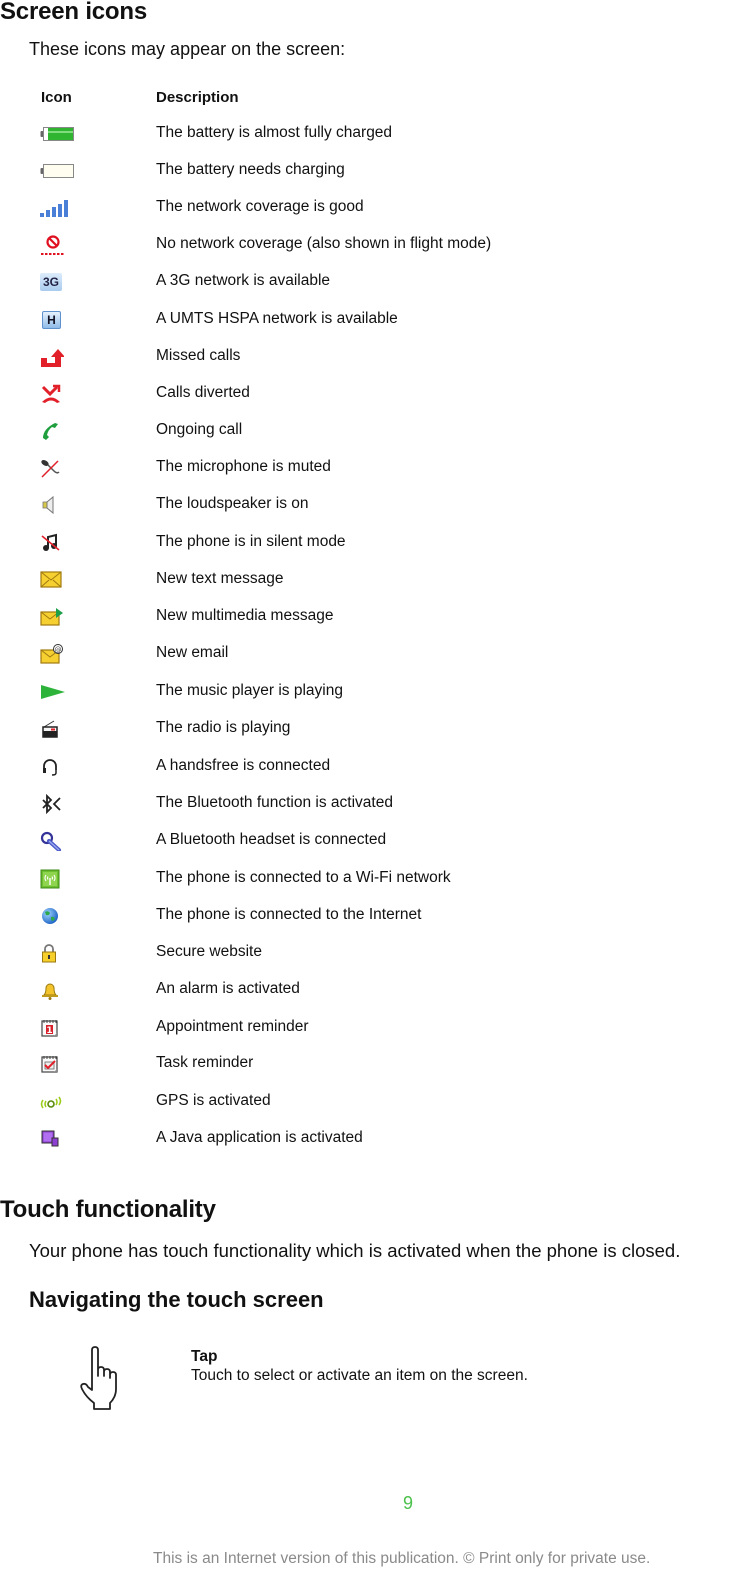  I want to click on table-row: Missed calls, so click(372, 359).